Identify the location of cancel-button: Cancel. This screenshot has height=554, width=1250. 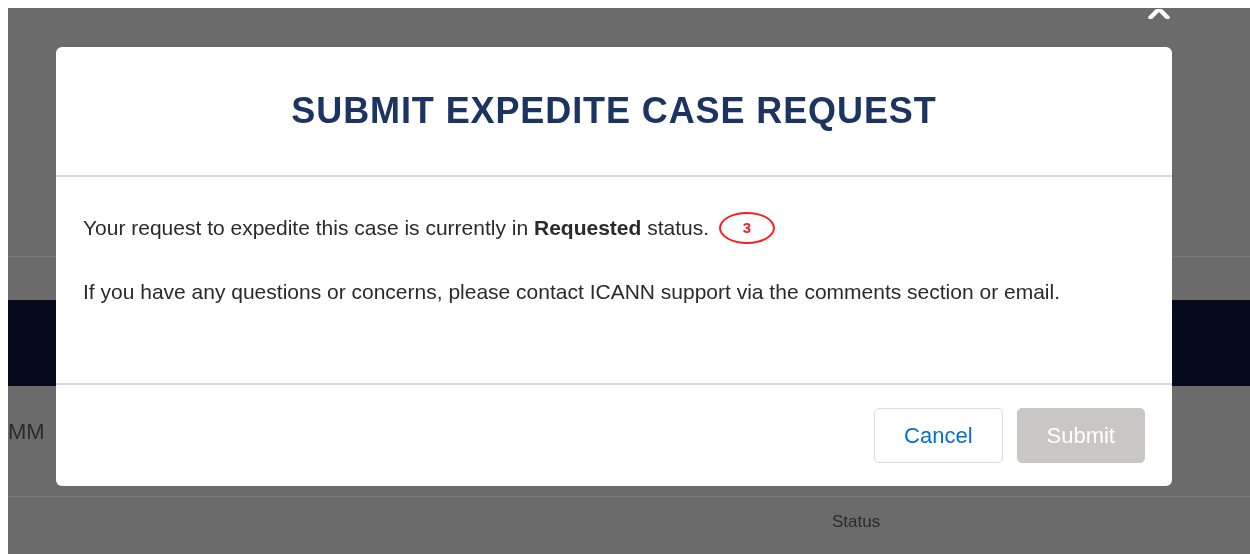
(938, 435).